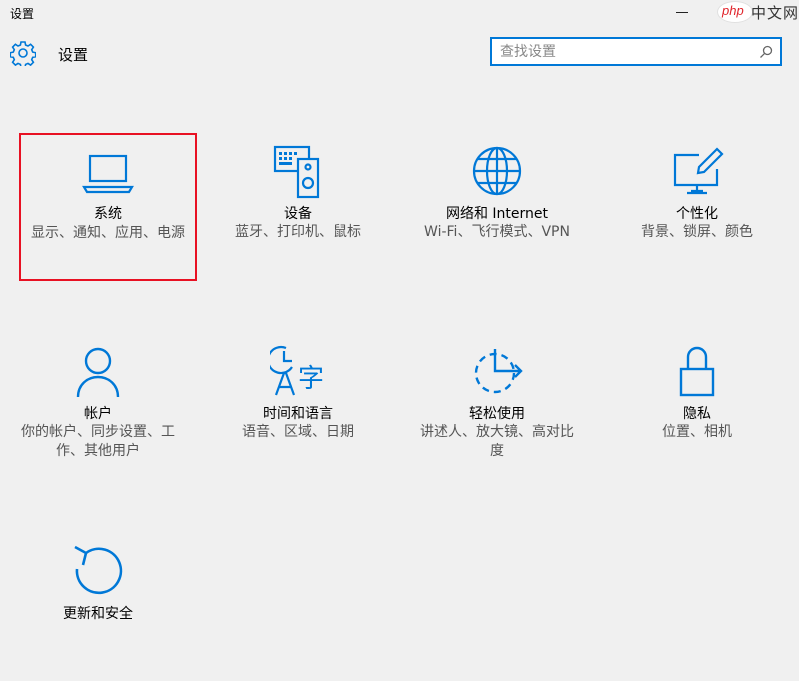 This screenshot has height=681, width=799. I want to click on gear-icon, so click(23, 53).